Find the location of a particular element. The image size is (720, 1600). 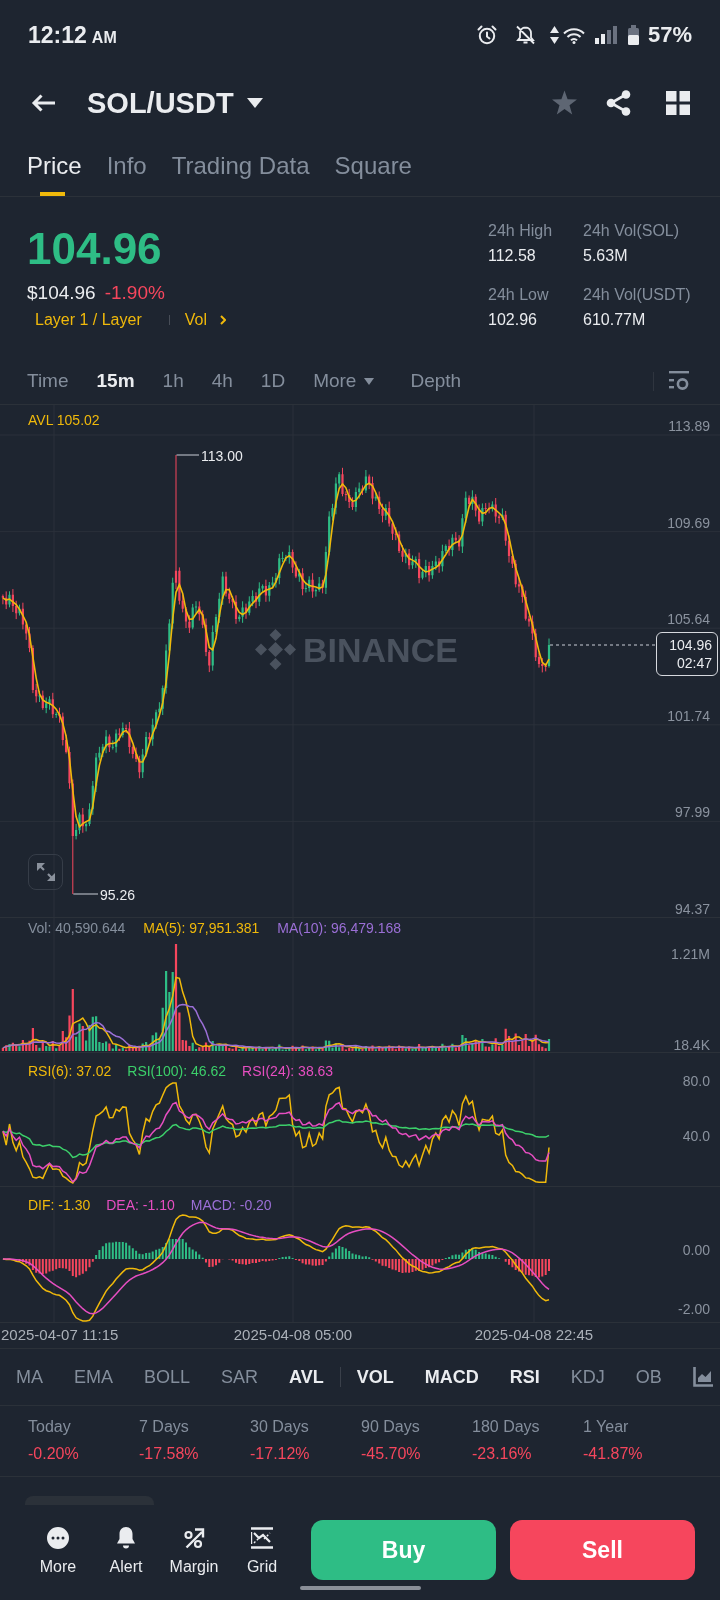

stat-label: 24h Vol(USDT) is located at coordinates (637, 295).